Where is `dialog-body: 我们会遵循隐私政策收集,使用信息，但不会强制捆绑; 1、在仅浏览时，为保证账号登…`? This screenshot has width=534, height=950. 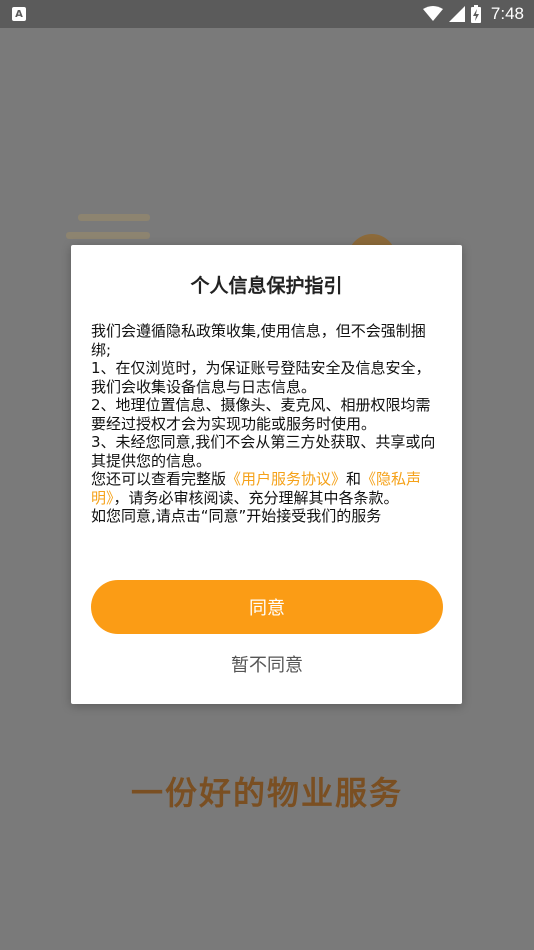 dialog-body: 我们会遵循隐私政策收集,使用信息，但不会强制捆绑; 1、在仅浏览时，为保证账号登… is located at coordinates (267, 424).